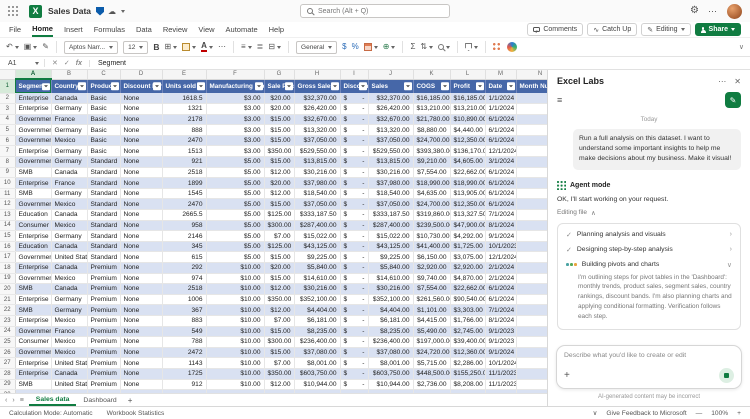 The width and height of the screenshot is (750, 419). Describe the element at coordinates (432, 321) in the screenshot. I see `grid-cell: $4,415.00` at that location.